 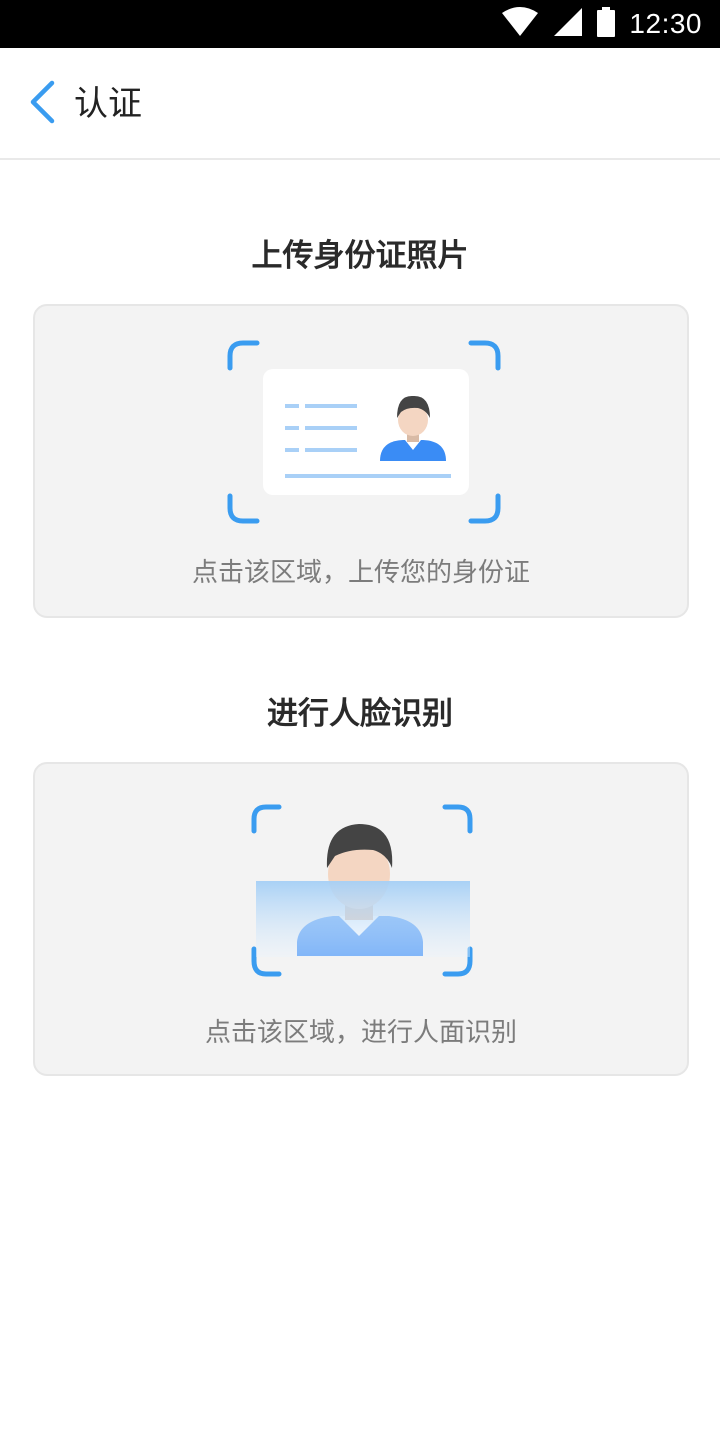 What do you see at coordinates (360, 24) in the screenshot?
I see `status-bar: 12:30` at bounding box center [360, 24].